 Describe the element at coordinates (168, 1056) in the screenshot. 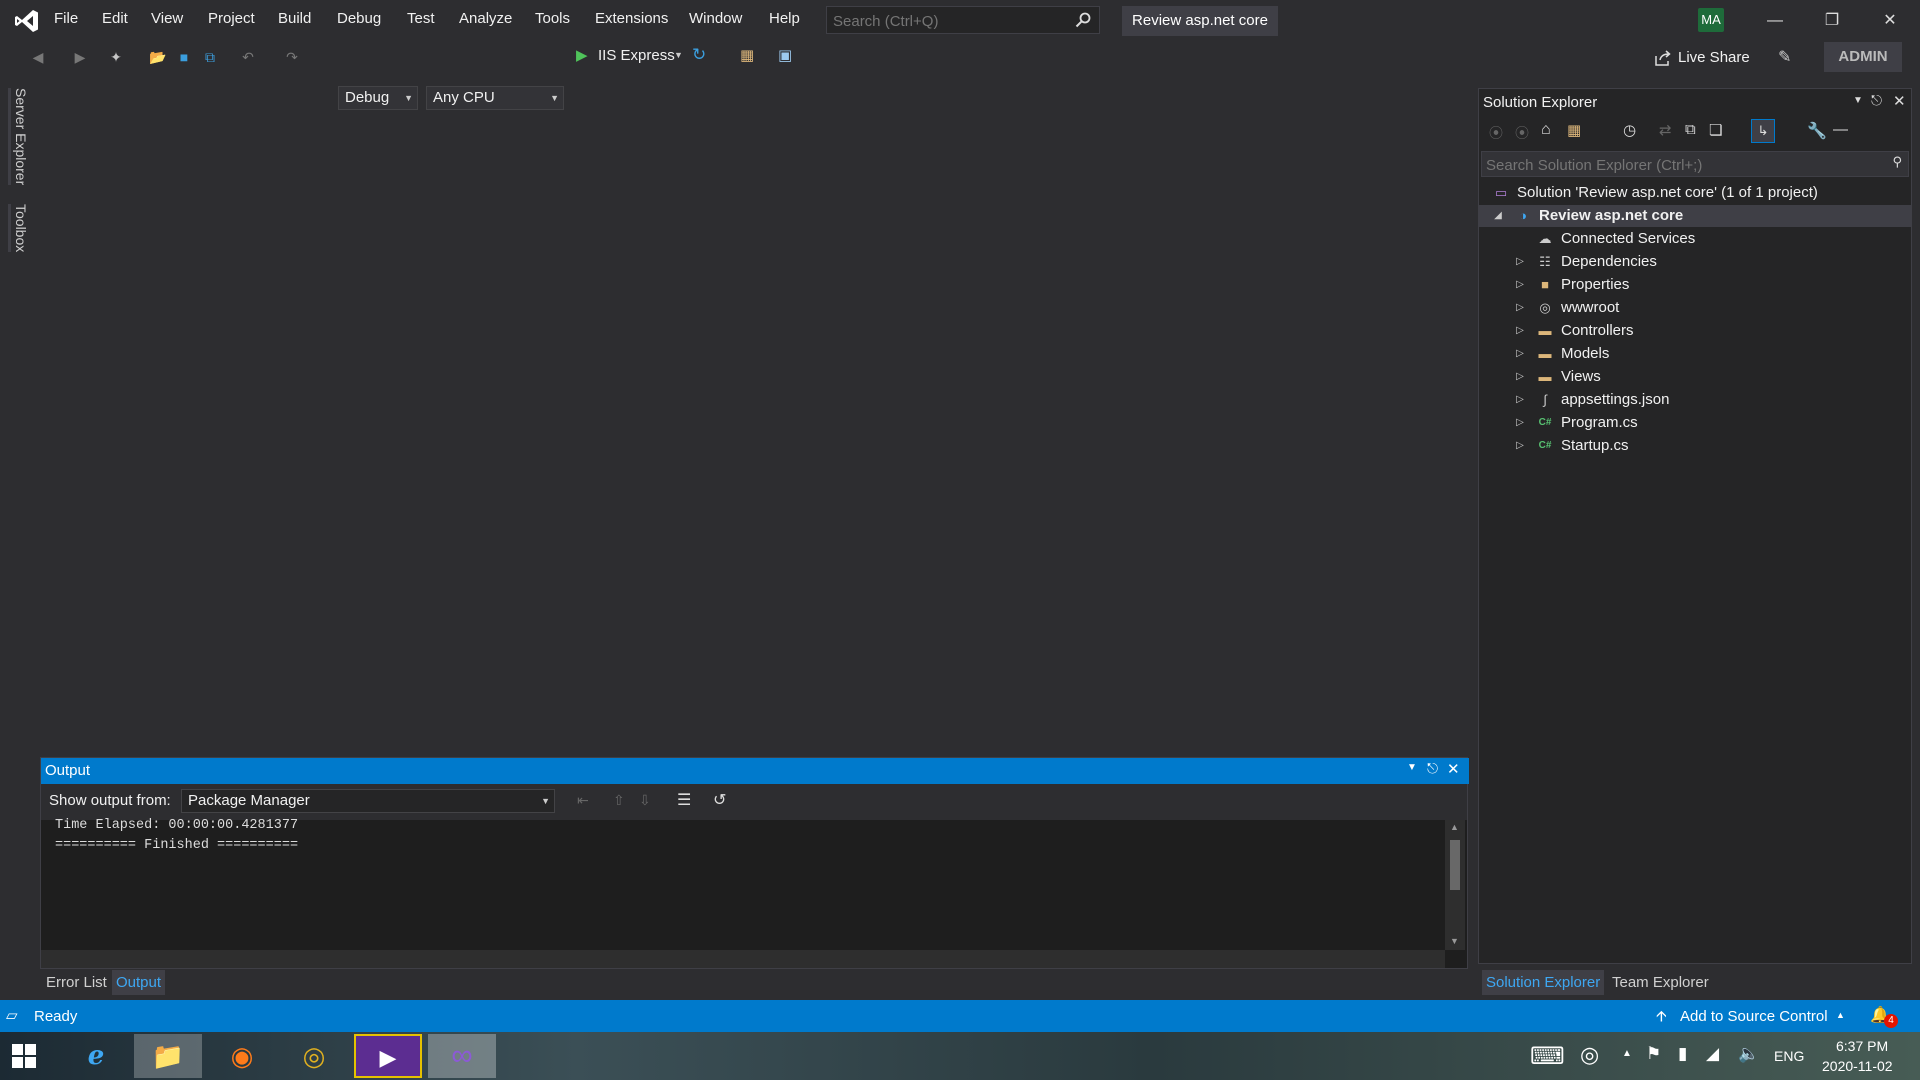

I see `file-explorer-icon: 📁` at that location.